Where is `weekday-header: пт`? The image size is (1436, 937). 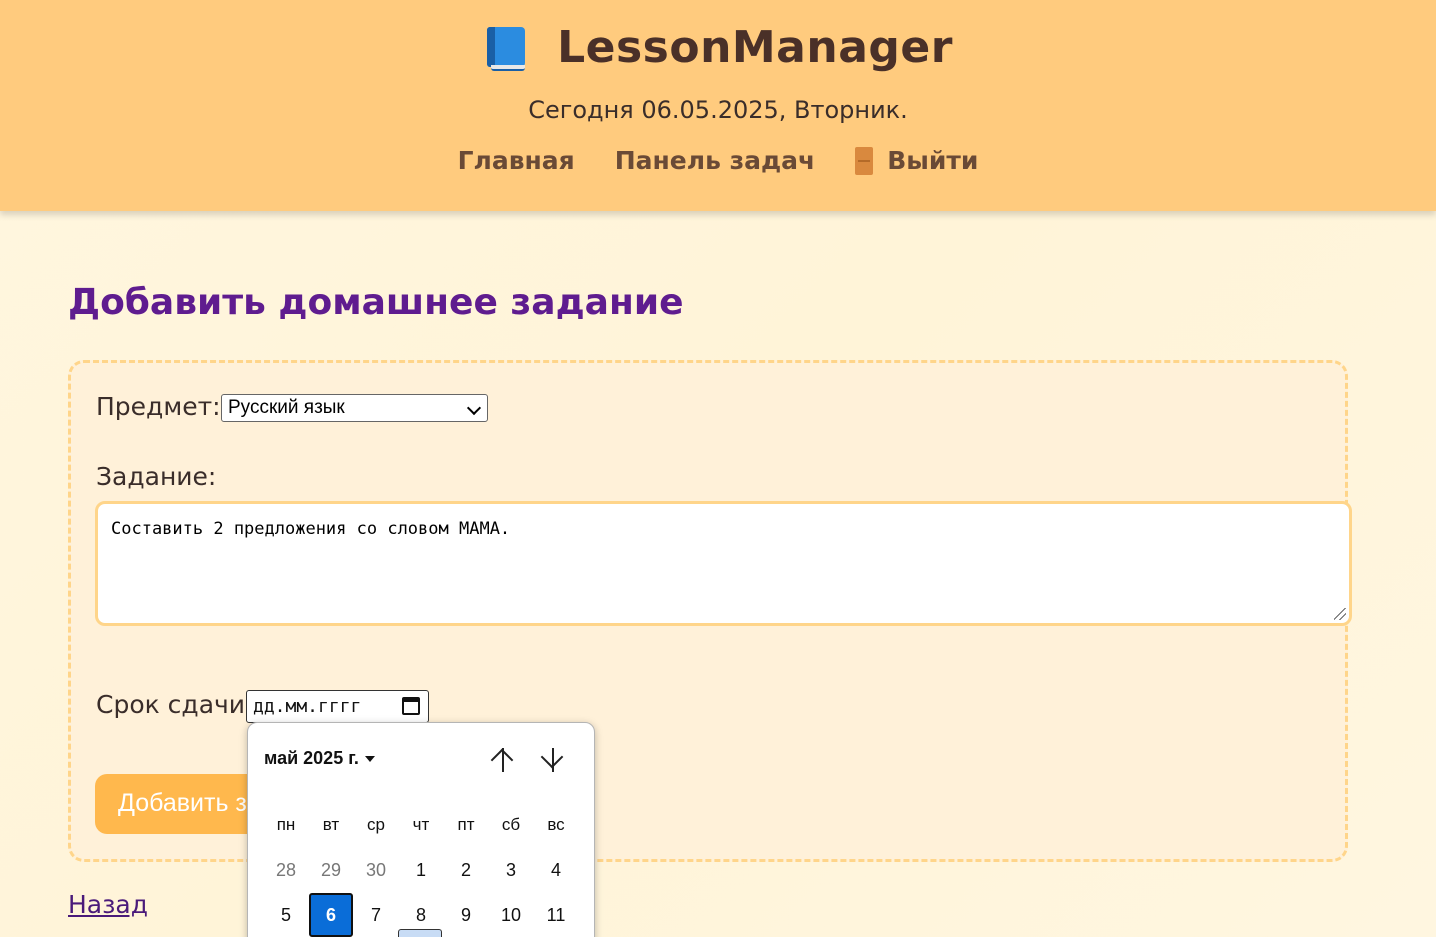 weekday-header: пт is located at coordinates (466, 824).